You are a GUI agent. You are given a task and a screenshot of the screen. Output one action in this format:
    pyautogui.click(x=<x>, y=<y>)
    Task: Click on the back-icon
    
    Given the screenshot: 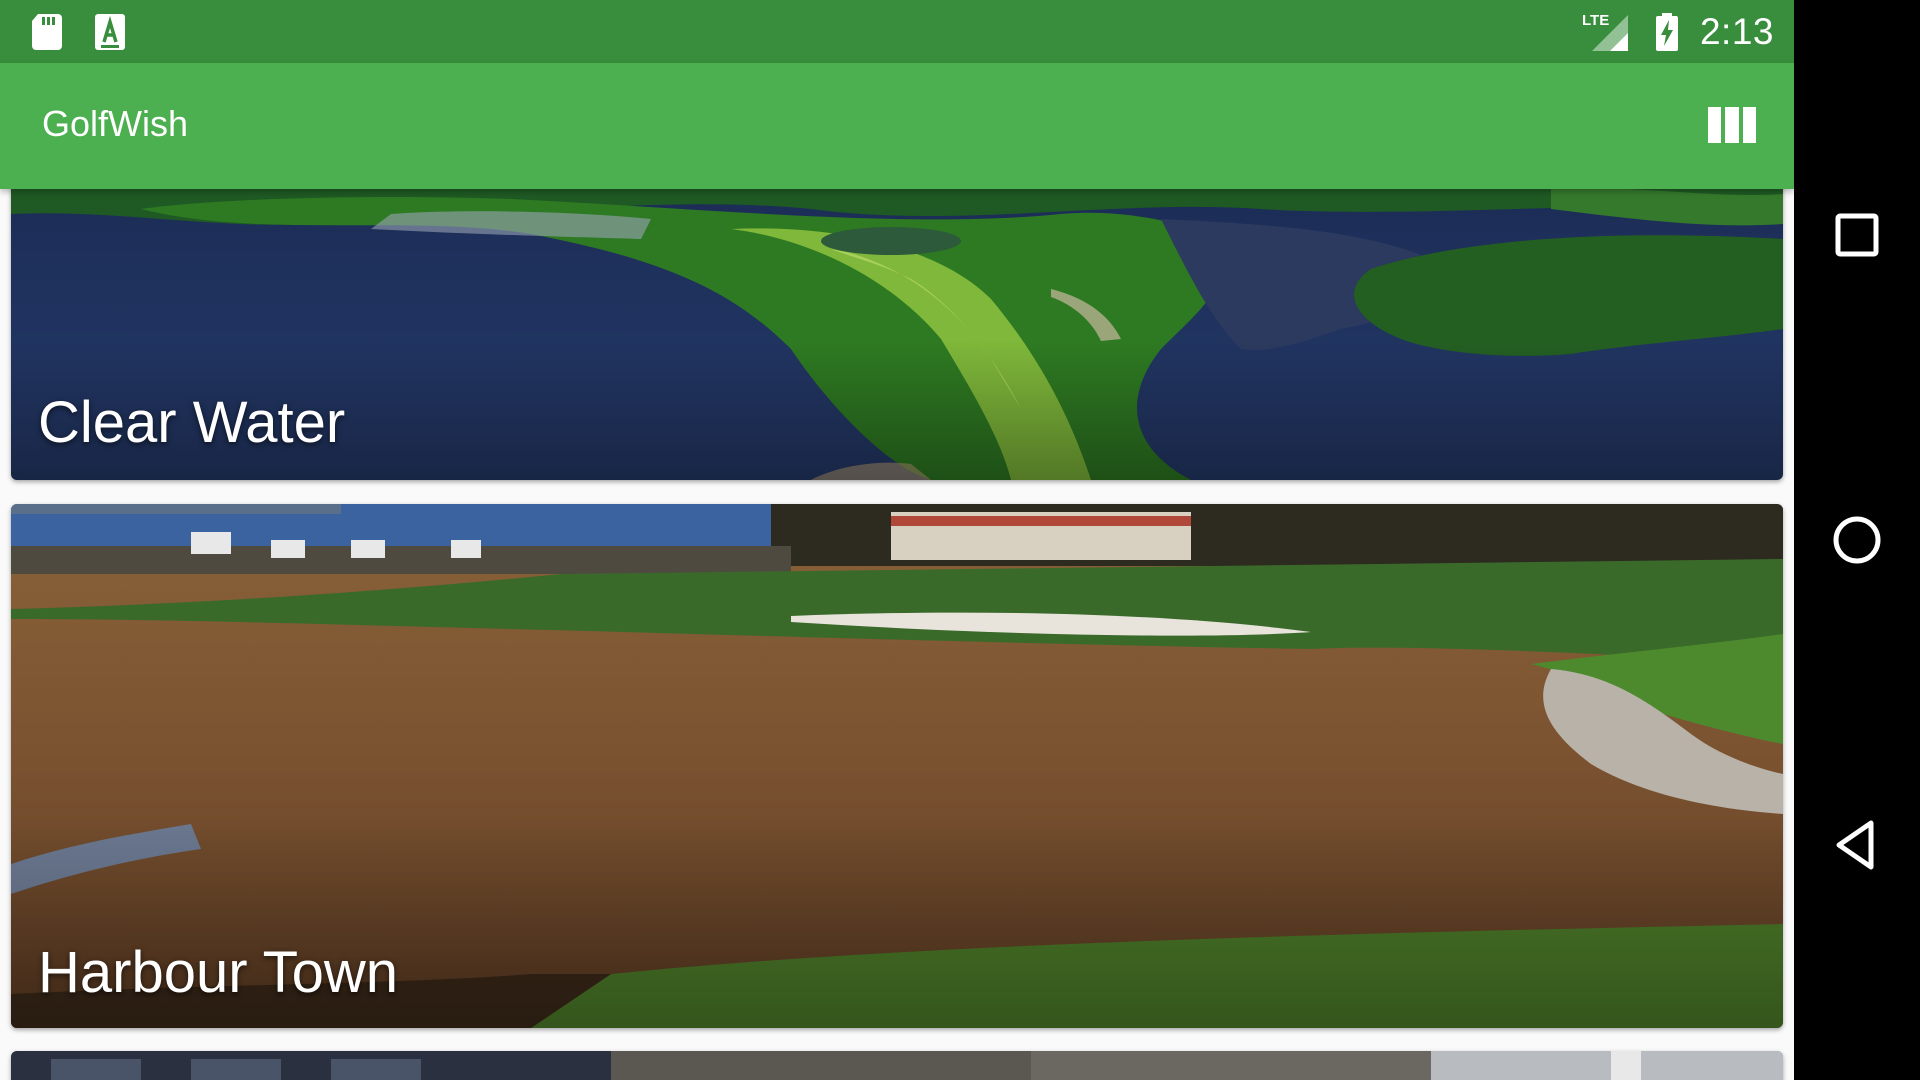 What is the action you would take?
    pyautogui.click(x=1857, y=845)
    